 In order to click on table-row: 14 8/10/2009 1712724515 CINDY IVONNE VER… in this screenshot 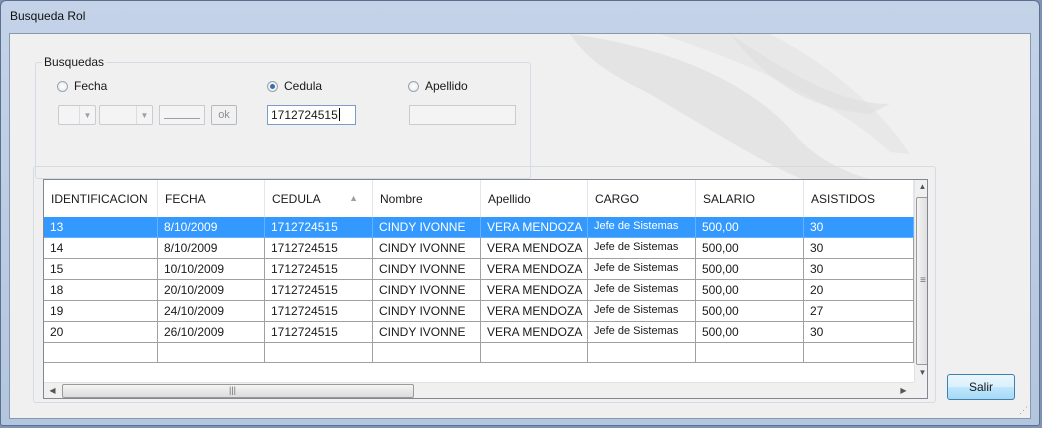, I will do `click(479, 248)`.